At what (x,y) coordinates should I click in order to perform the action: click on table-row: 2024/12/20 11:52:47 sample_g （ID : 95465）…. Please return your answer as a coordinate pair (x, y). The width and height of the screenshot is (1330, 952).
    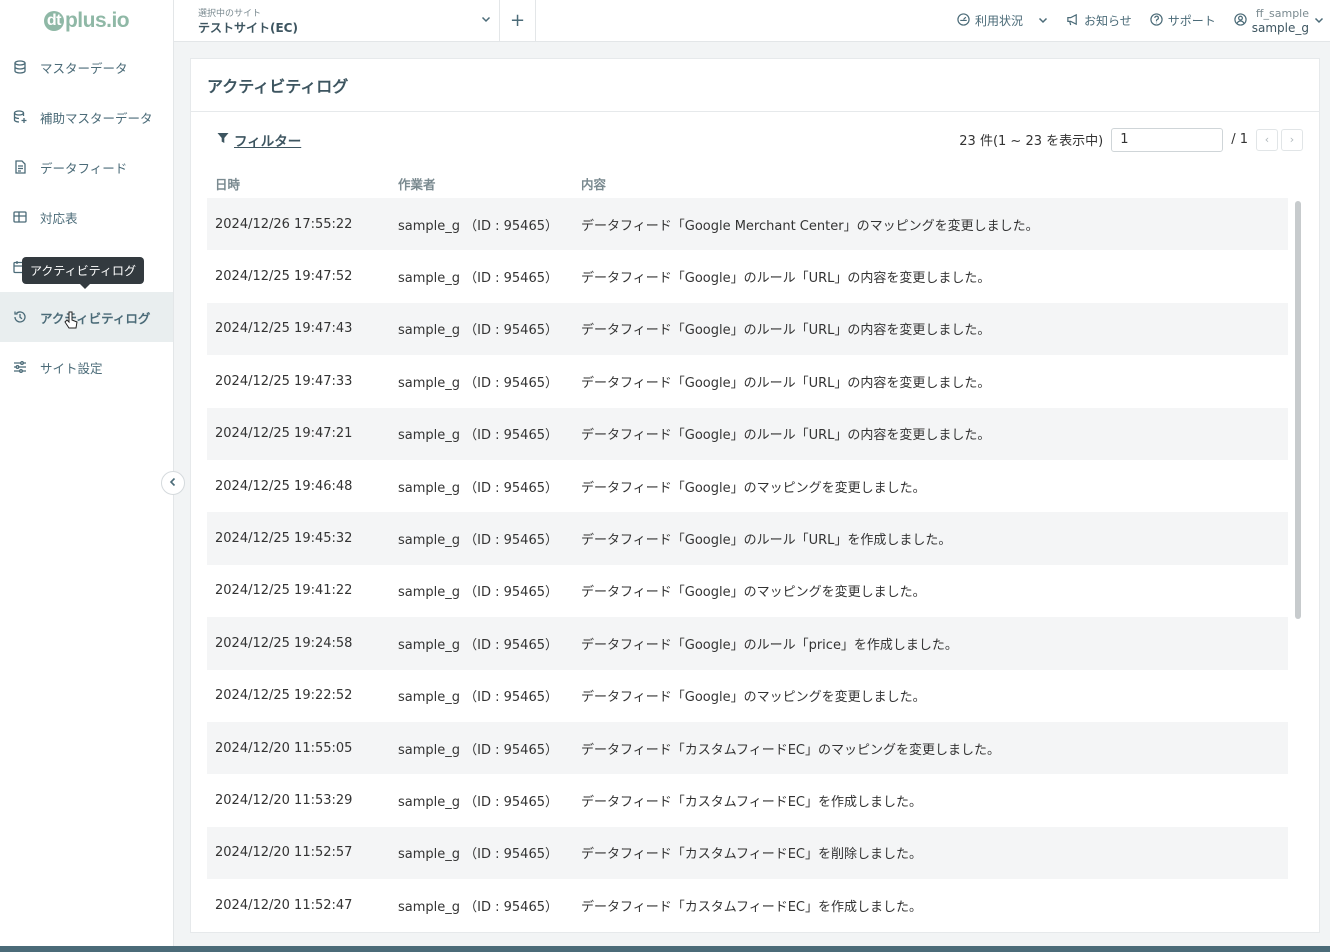
    Looking at the image, I should click on (747, 905).